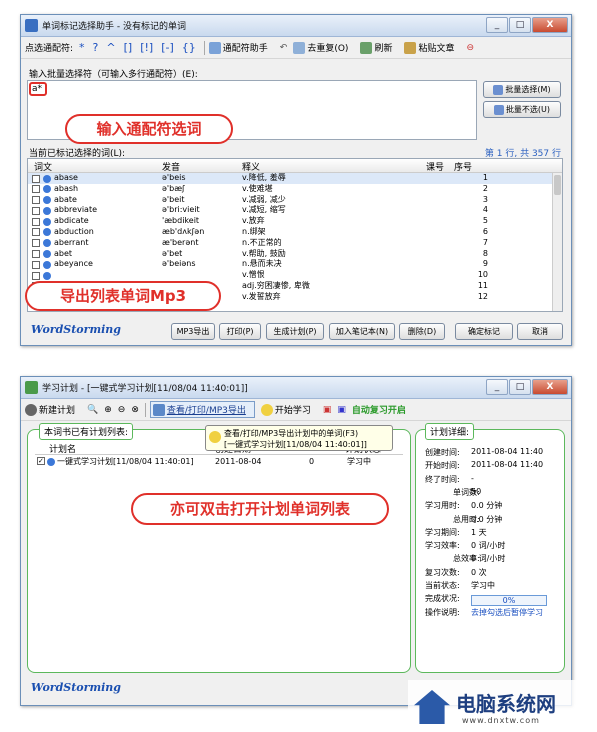 The image size is (597, 732). I want to click on view-print-export-button: 查看/打印/MP3导出, so click(202, 409).